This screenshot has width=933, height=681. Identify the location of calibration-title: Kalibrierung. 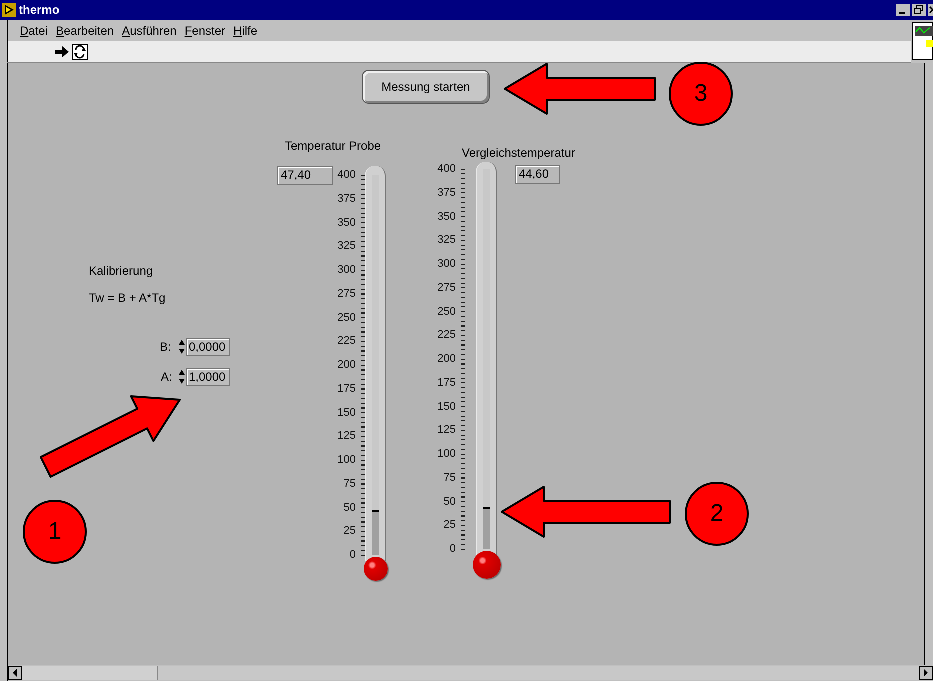
(121, 271).